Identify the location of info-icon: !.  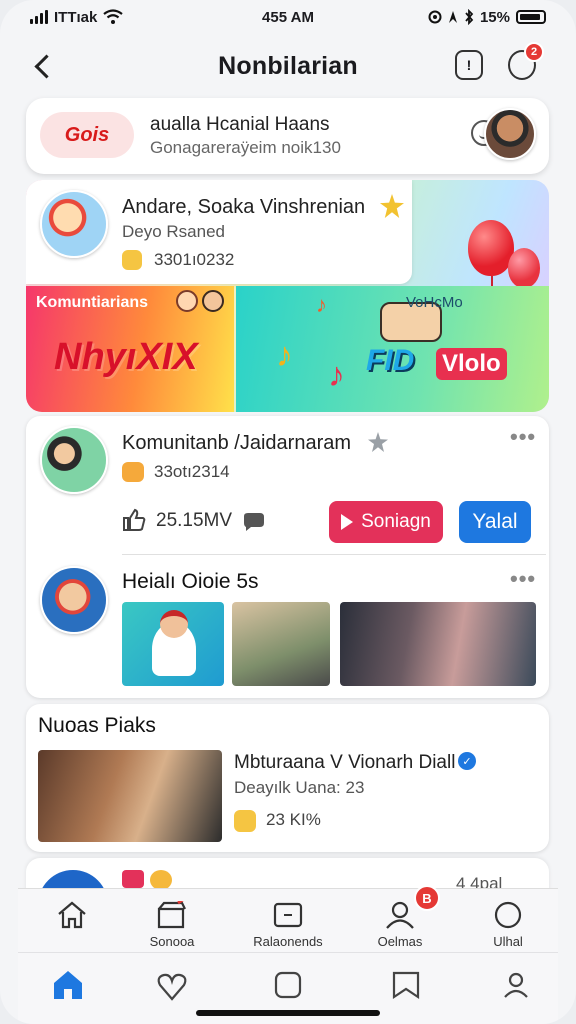
(469, 65).